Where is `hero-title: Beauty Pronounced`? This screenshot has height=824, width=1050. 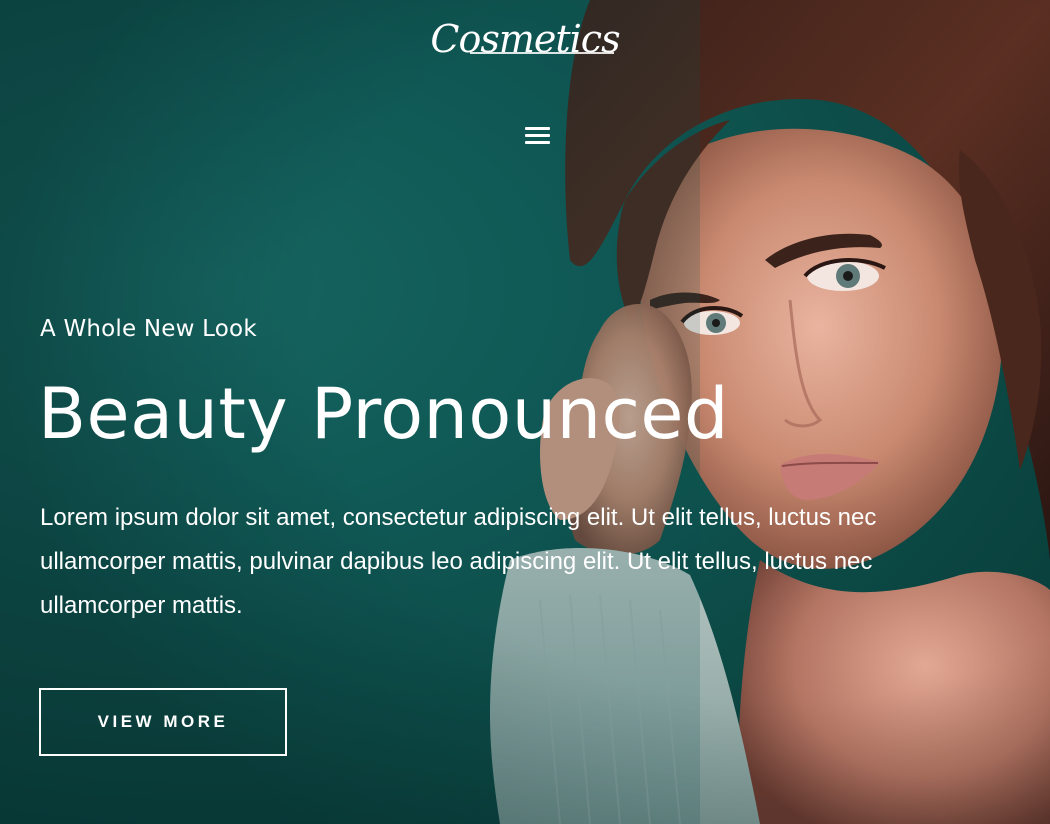
hero-title: Beauty Pronounced is located at coordinates (383, 414).